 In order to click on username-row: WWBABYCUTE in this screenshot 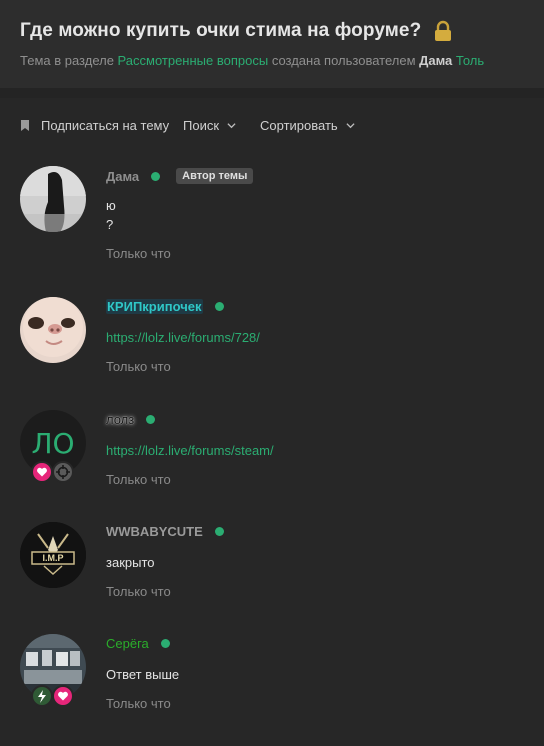, I will do `click(165, 531)`.